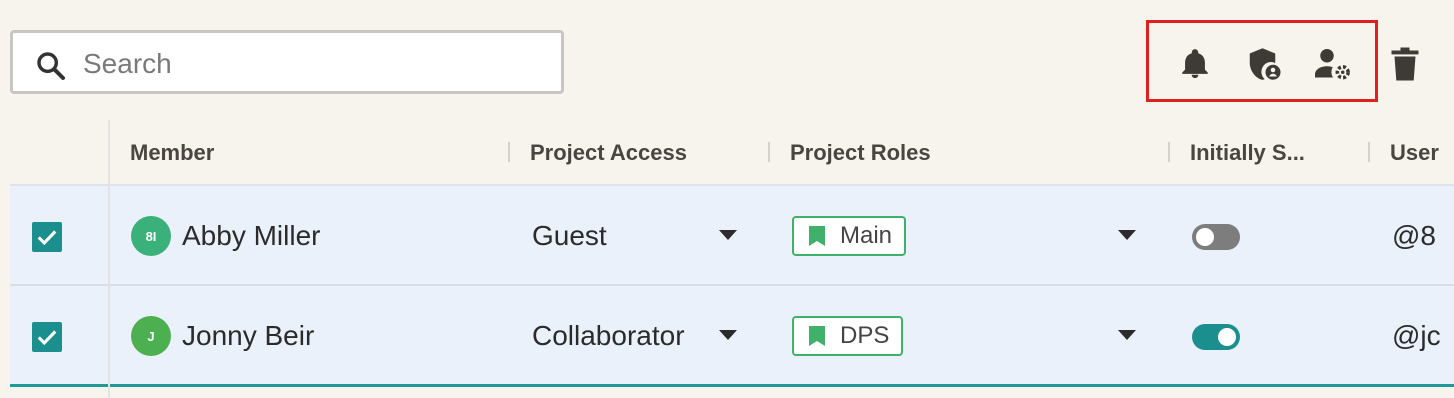 The width and height of the screenshot is (1454, 398). I want to click on access-value: Guest, so click(569, 236).